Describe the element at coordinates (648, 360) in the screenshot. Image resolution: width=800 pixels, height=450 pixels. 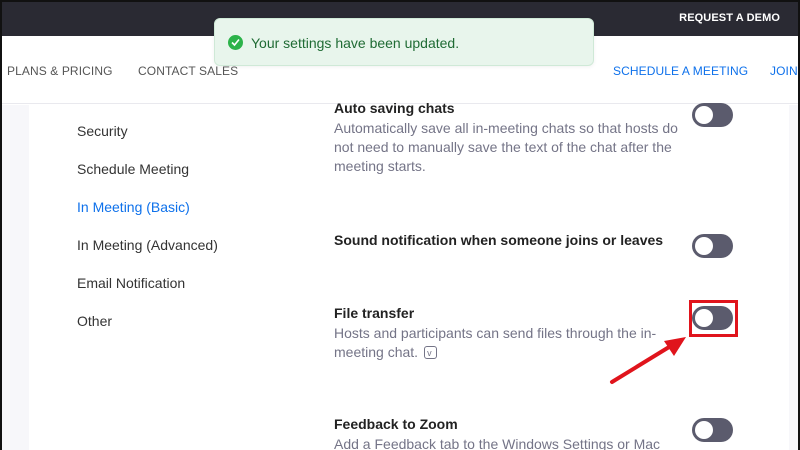
I see `red-arrow-icon` at that location.